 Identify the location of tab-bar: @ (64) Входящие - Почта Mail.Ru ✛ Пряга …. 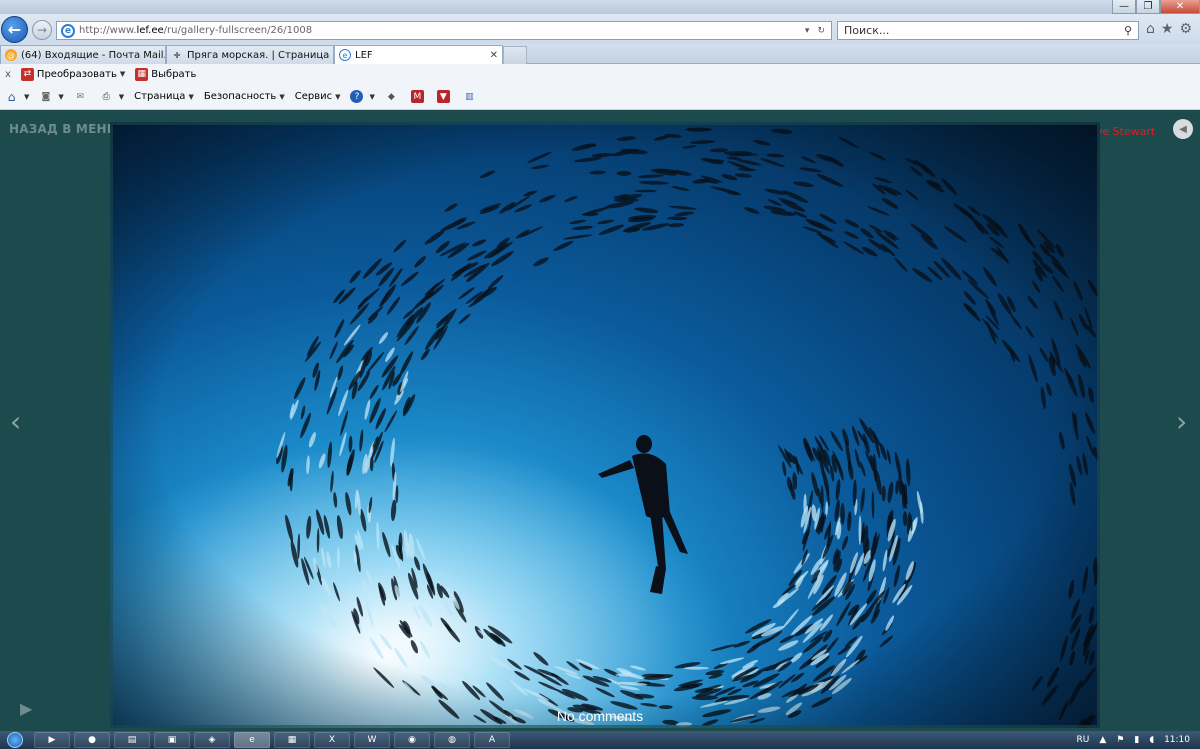
(600, 54).